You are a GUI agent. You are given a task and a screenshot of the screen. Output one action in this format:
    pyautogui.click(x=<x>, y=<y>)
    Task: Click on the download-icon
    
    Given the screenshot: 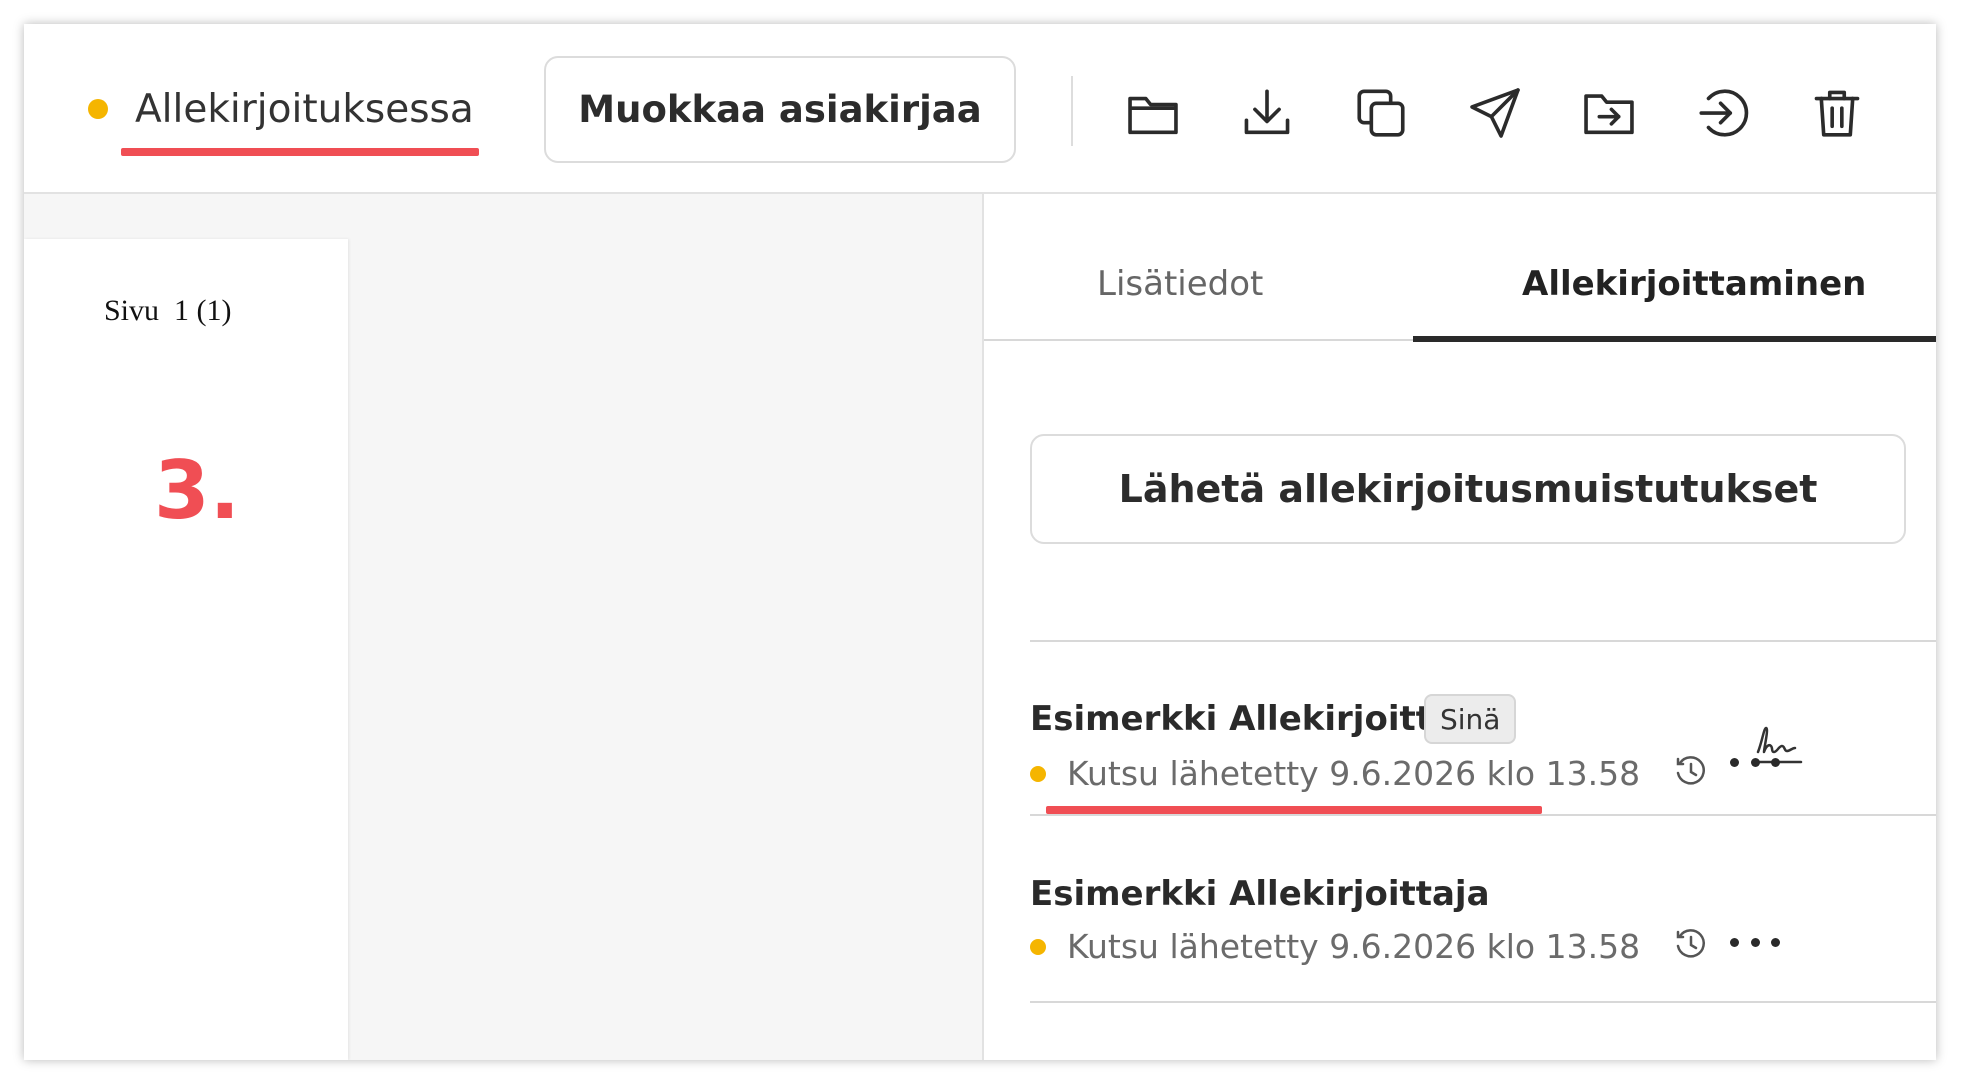 What is the action you would take?
    pyautogui.click(x=1267, y=113)
    